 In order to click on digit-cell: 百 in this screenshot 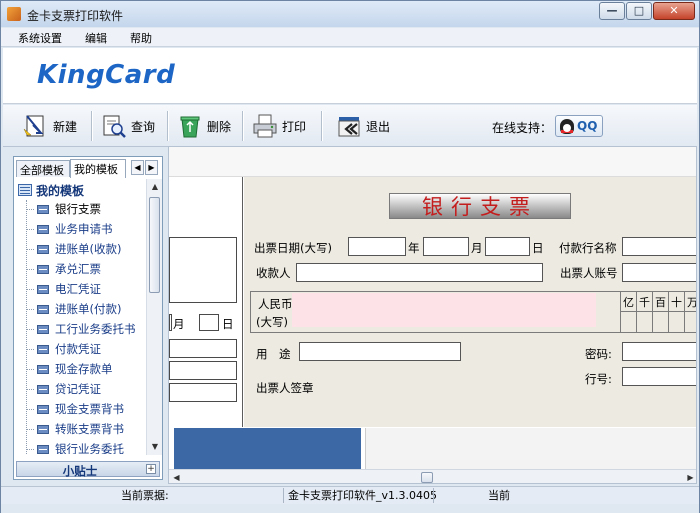, I will do `click(660, 312)`.